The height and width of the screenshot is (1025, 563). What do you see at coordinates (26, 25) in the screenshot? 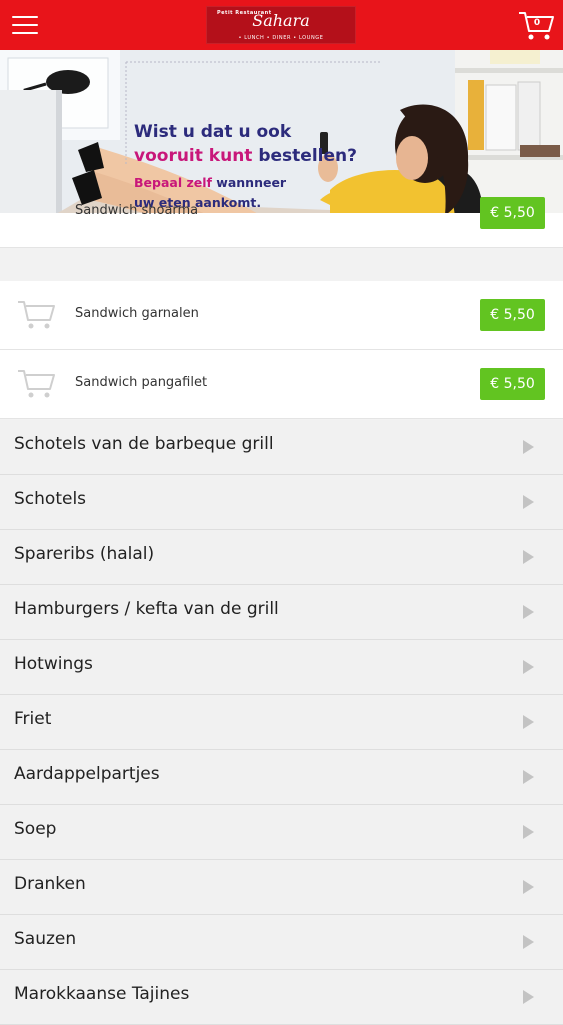
I see `hamburger-menu-icon` at bounding box center [26, 25].